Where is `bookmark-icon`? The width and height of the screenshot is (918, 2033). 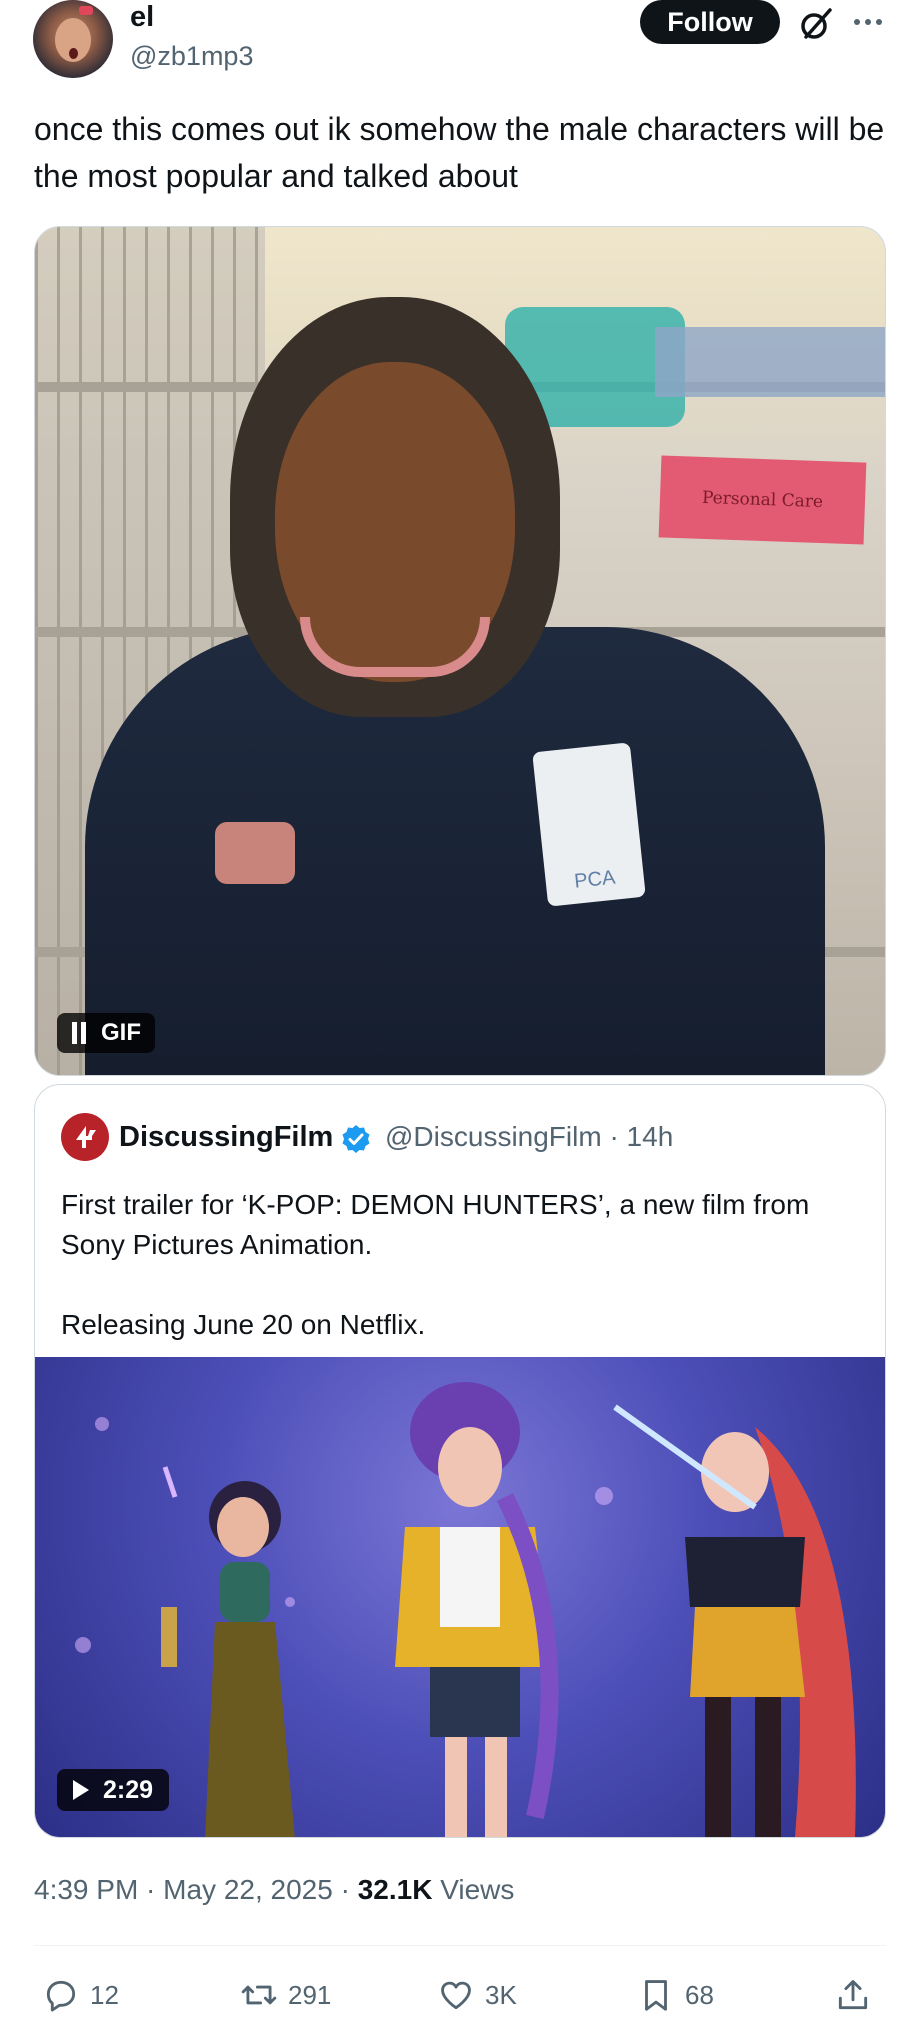
bookmark-icon is located at coordinates (656, 1995).